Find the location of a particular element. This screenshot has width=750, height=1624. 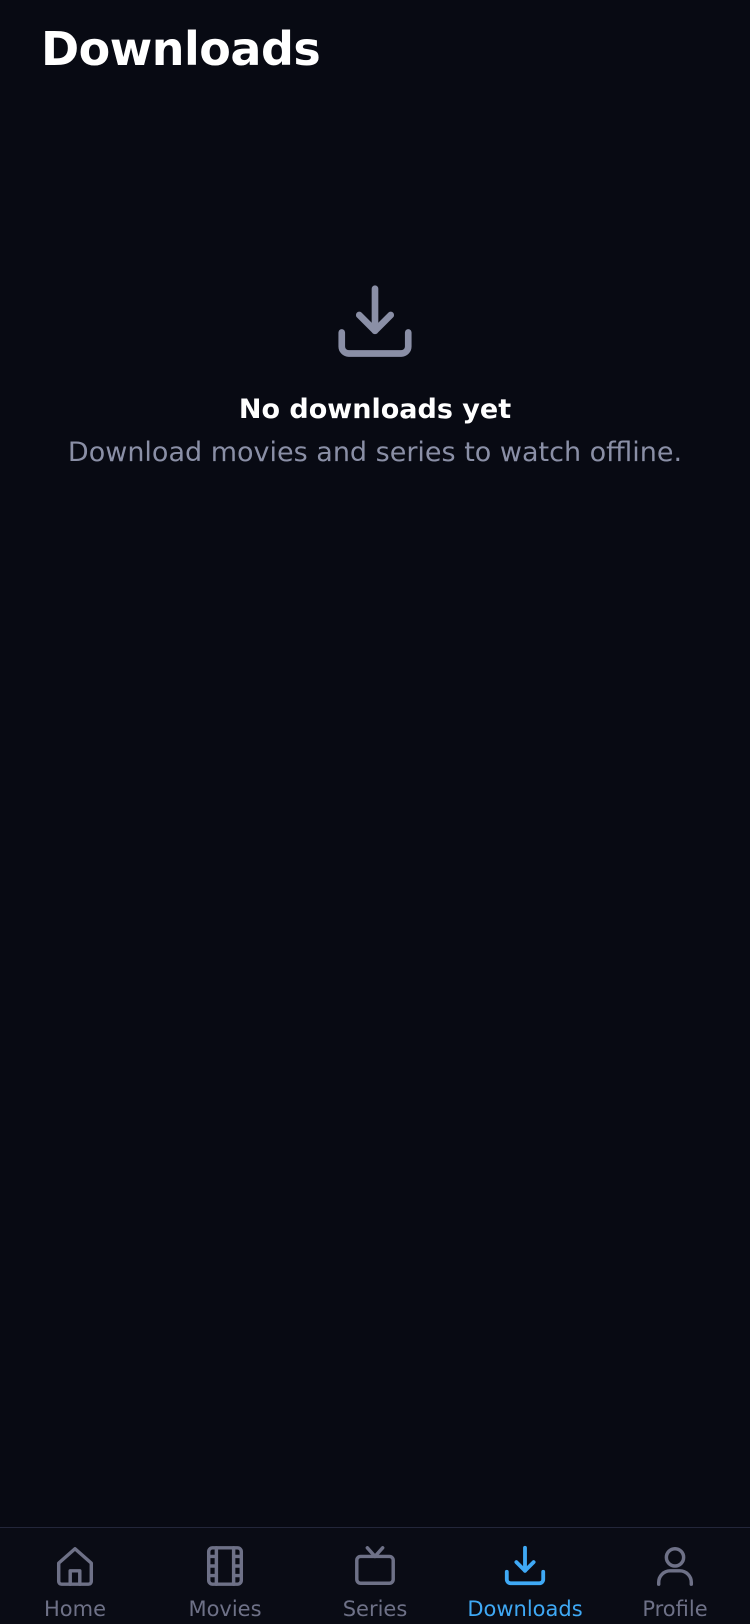

tab-series: Series is located at coordinates (375, 1576).